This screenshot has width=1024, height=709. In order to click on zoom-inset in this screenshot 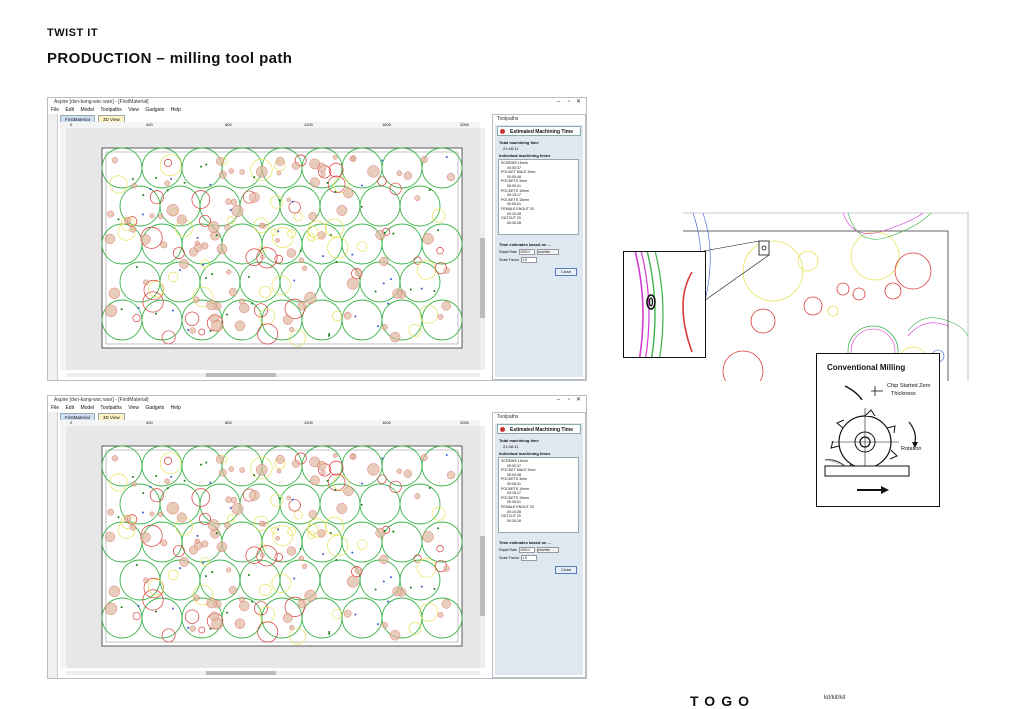, I will do `click(664, 304)`.